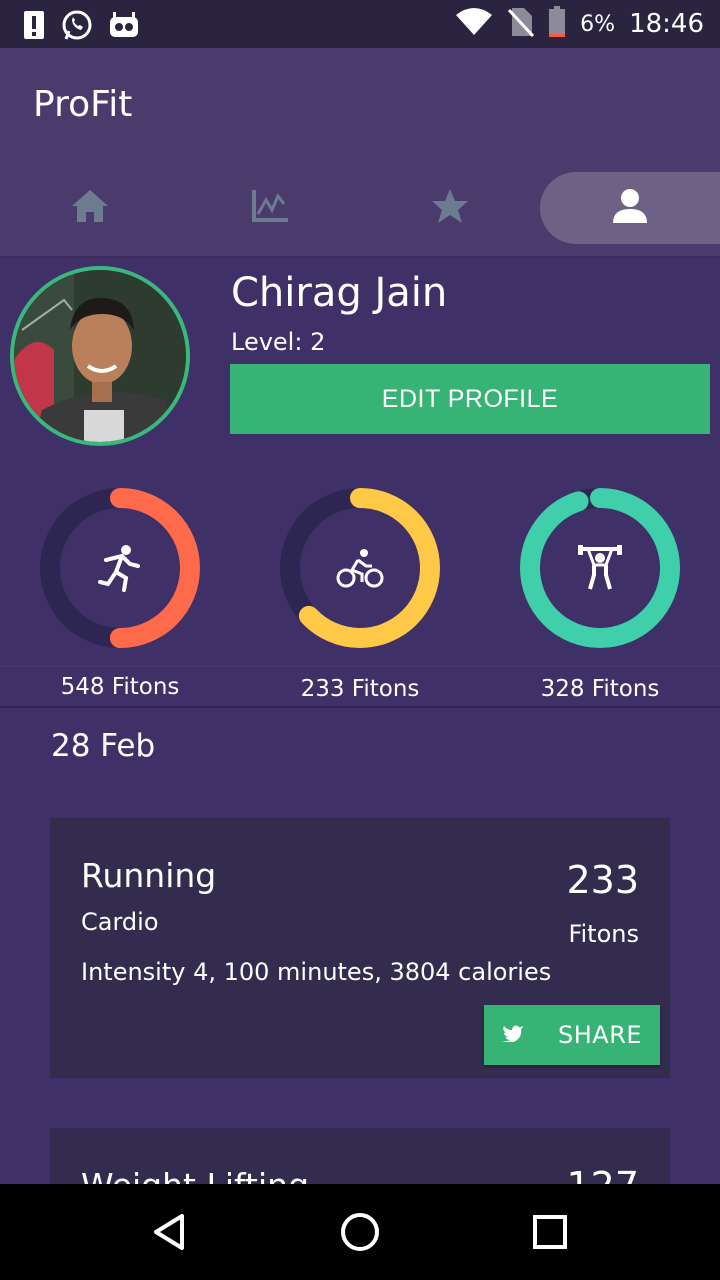  Describe the element at coordinates (149, 875) in the screenshot. I see `activity-title: Running` at that location.